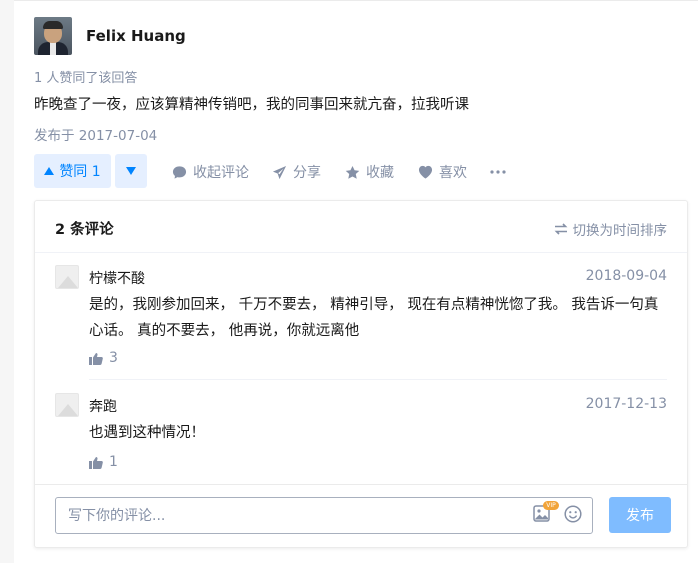  What do you see at coordinates (49, 171) in the screenshot?
I see `triangle-up-icon` at bounding box center [49, 171].